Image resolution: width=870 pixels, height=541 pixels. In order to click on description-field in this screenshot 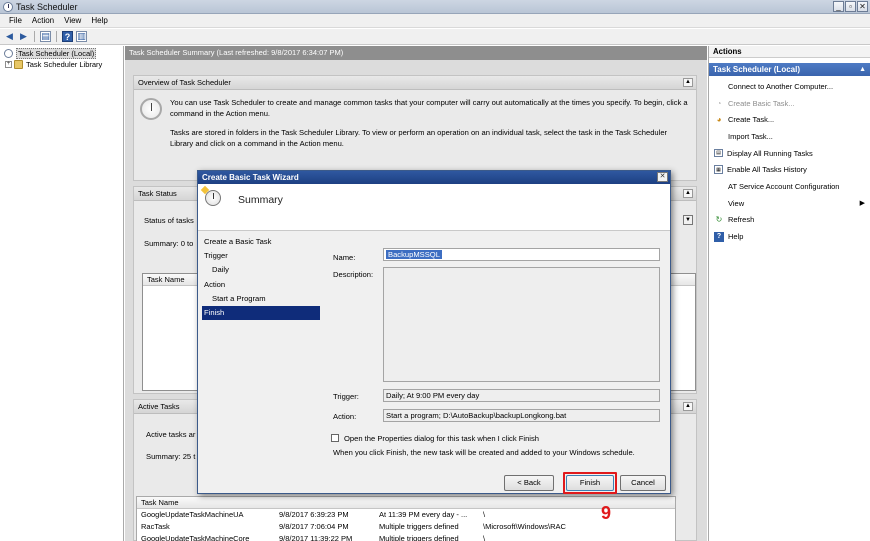, I will do `click(521, 324)`.